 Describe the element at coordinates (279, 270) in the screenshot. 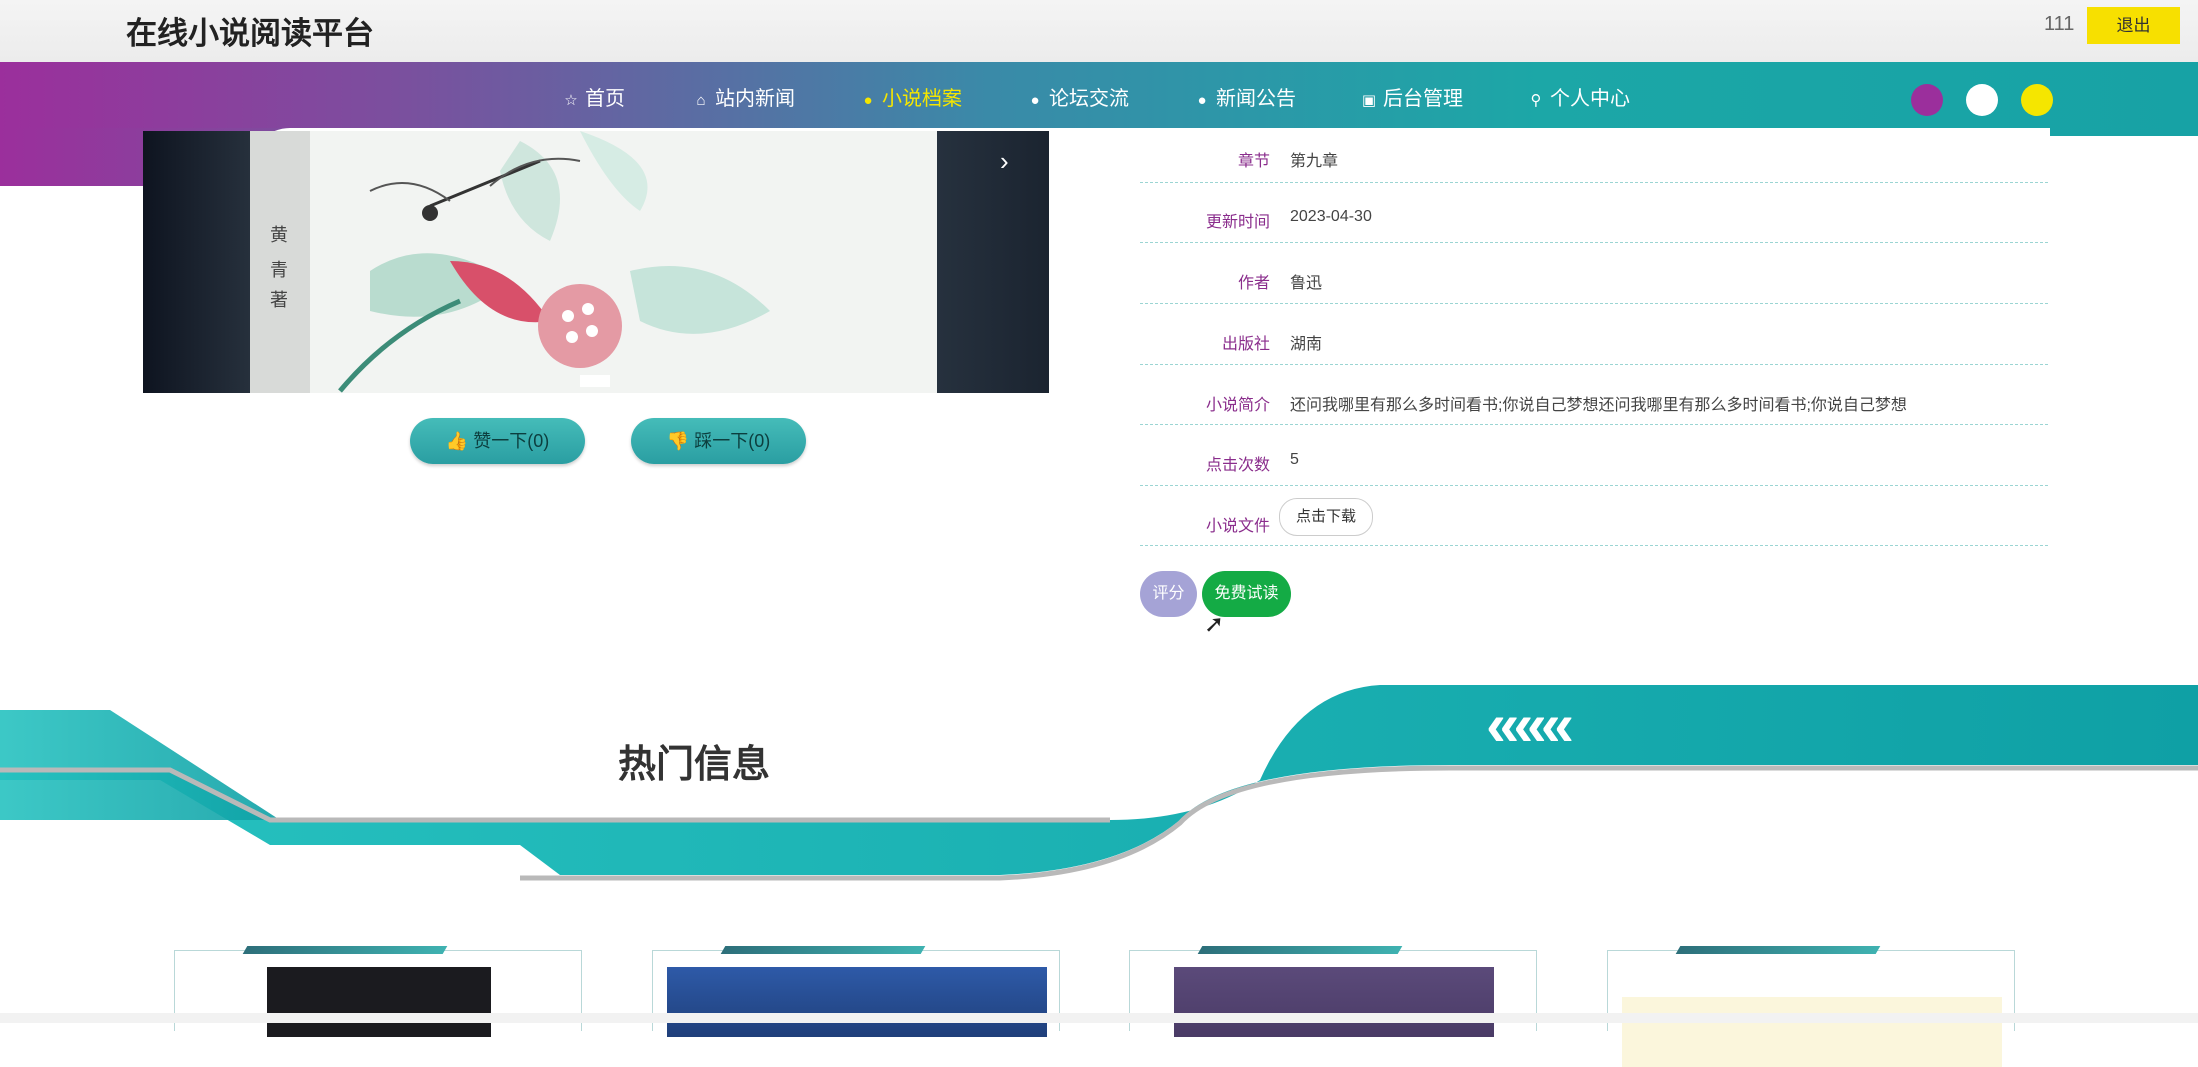

I see `svg-text: 青` at that location.